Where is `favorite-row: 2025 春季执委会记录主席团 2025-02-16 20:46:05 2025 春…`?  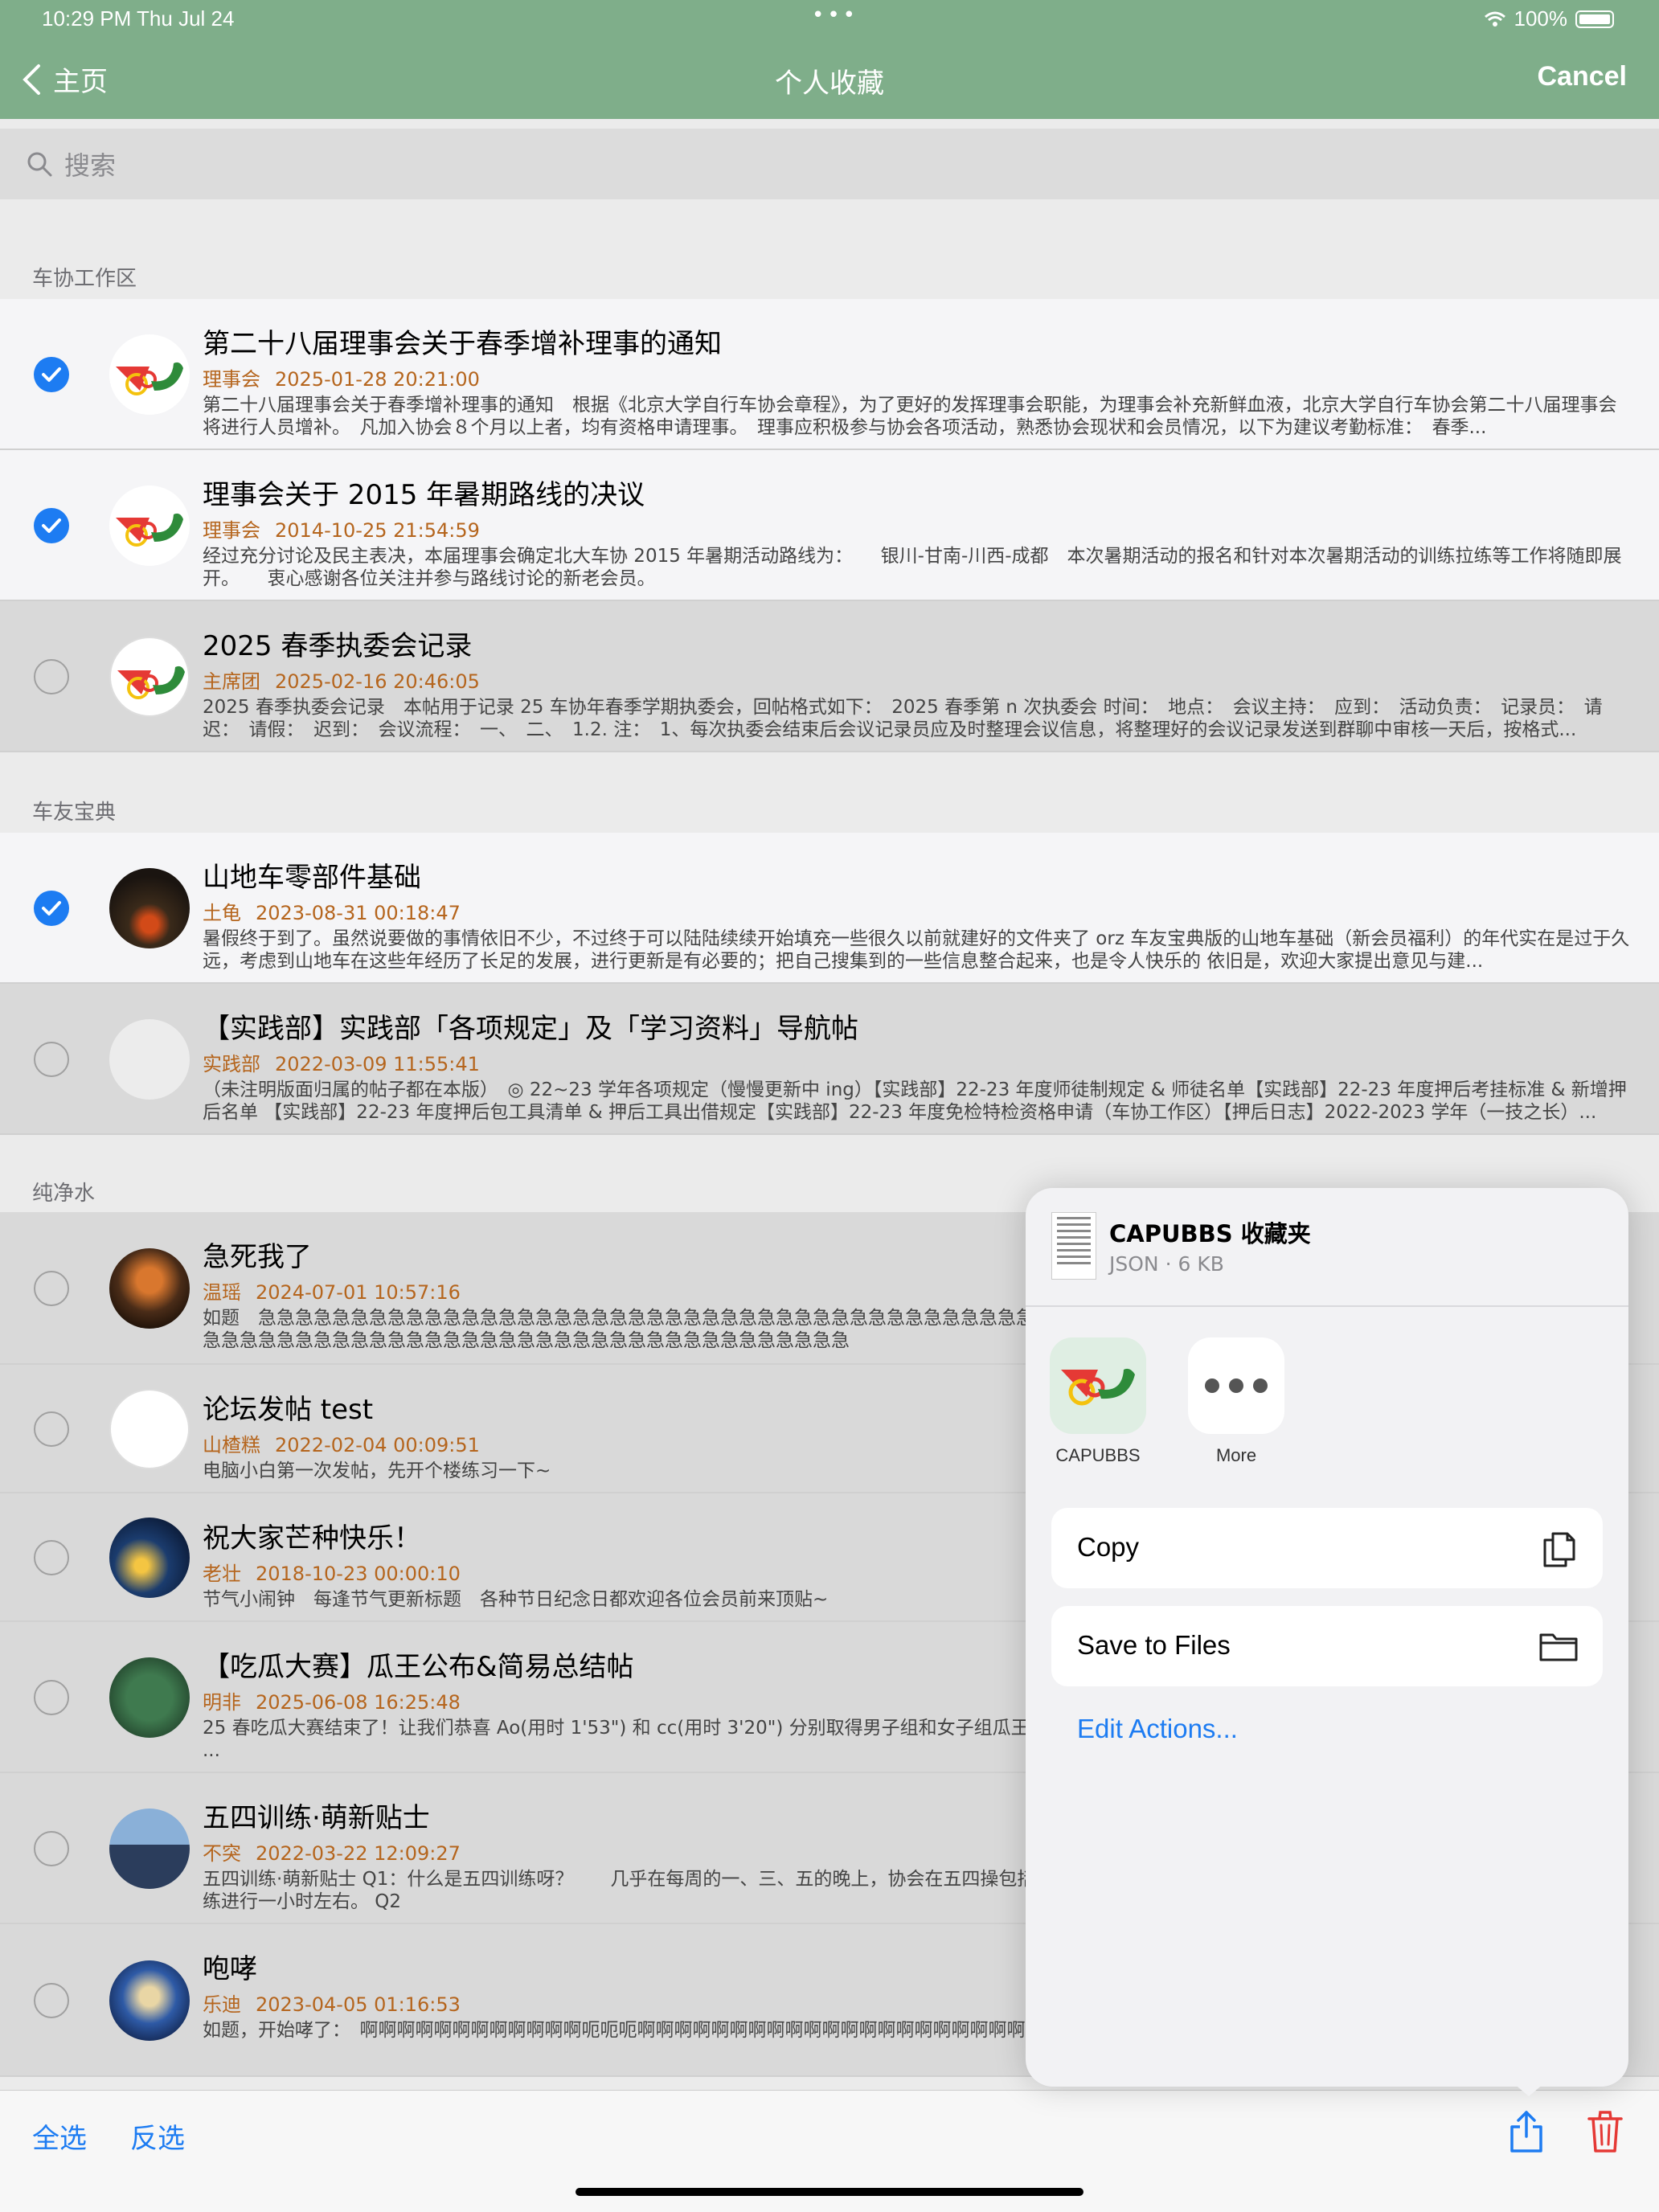
favorite-row: 2025 春季执委会记录主席团 2025-02-16 20:46:05 2025 春… is located at coordinates (829, 676).